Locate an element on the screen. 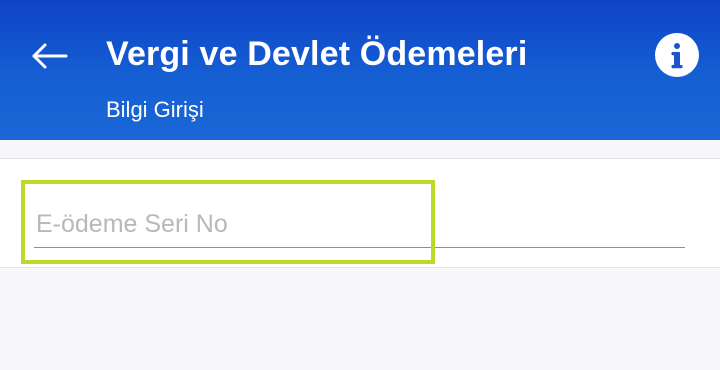 This screenshot has width=720, height=370. page-subtitle: Bilgi Girişi is located at coordinates (155, 109).